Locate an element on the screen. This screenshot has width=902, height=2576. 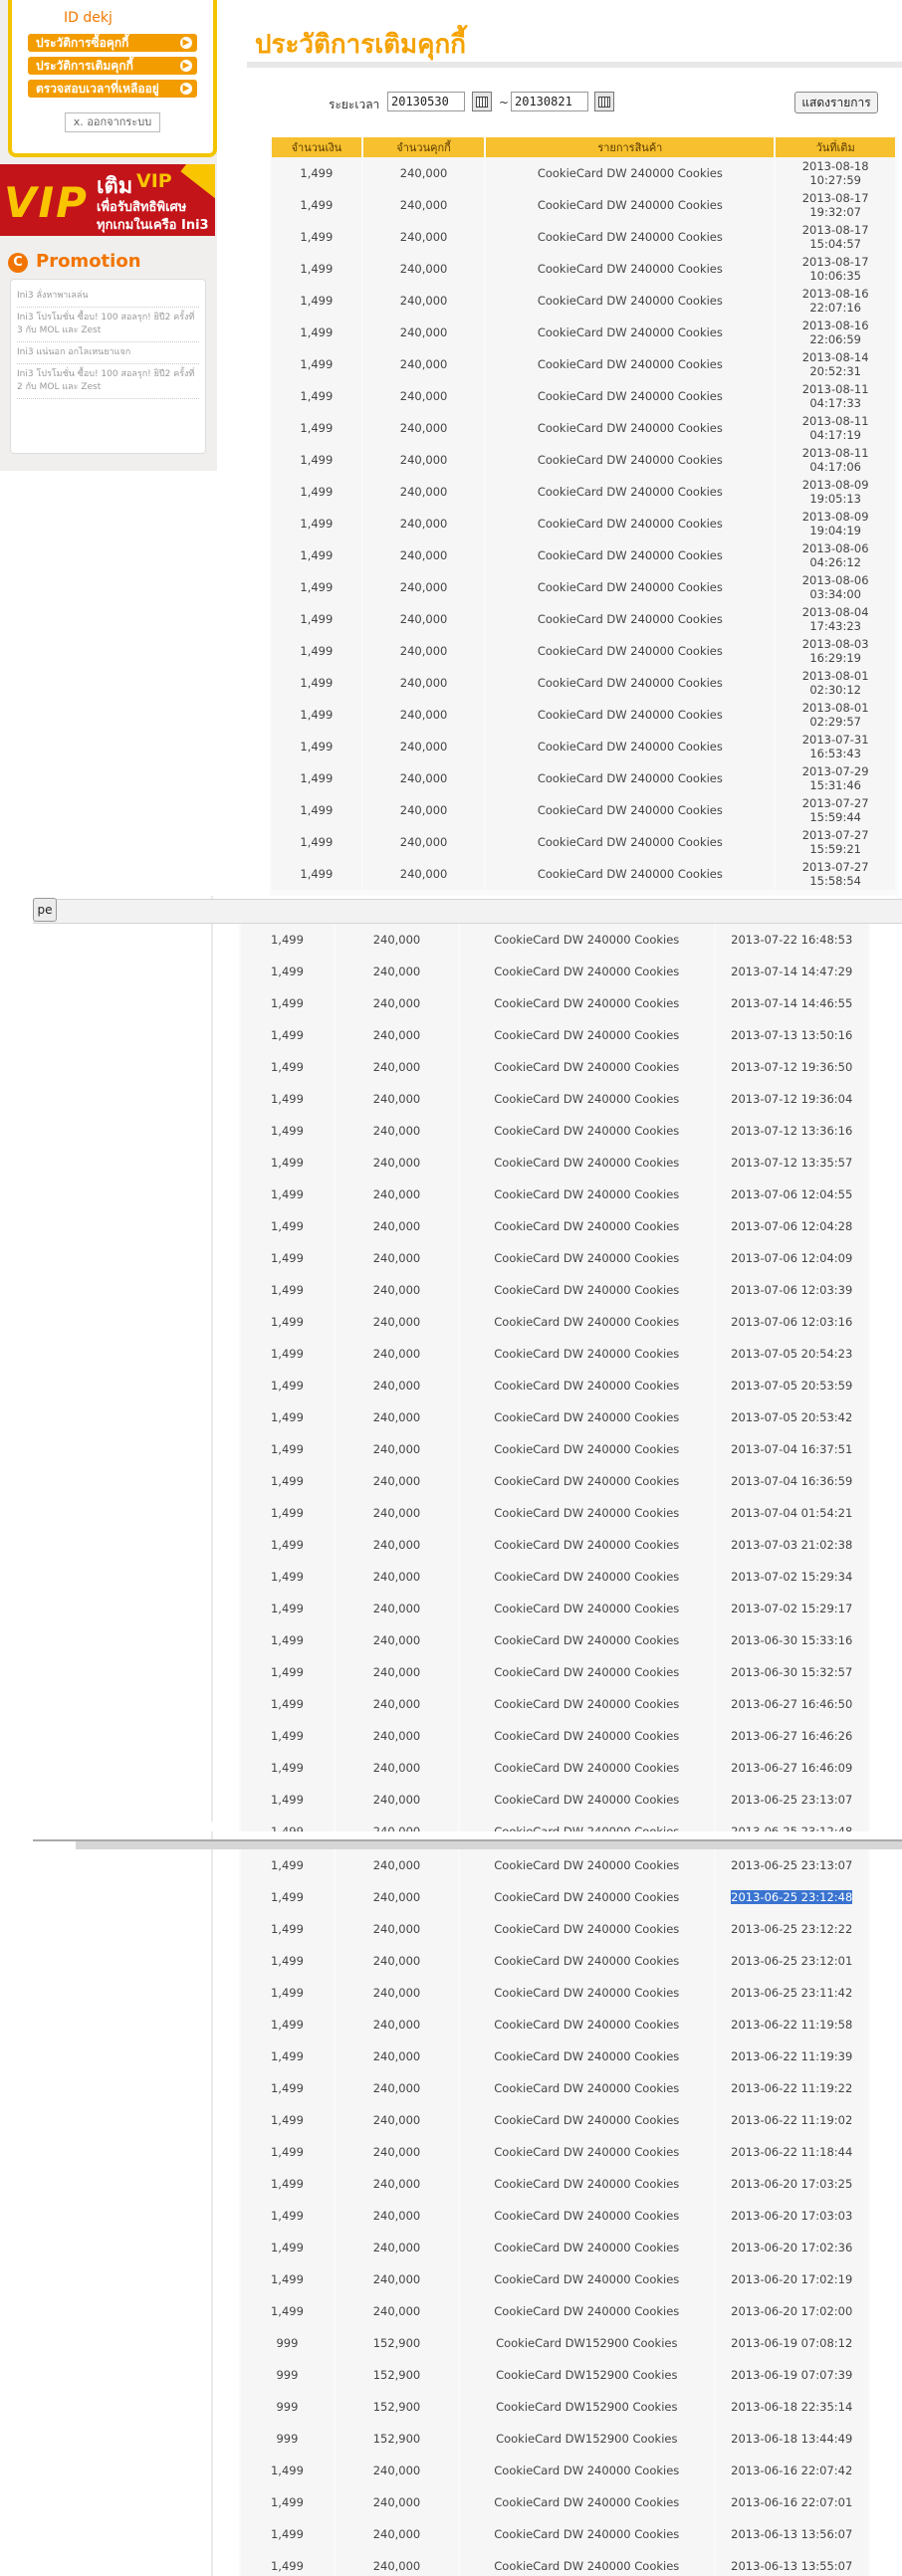
cell-date: 2013-08-06 03:34:00 is located at coordinates (835, 587).